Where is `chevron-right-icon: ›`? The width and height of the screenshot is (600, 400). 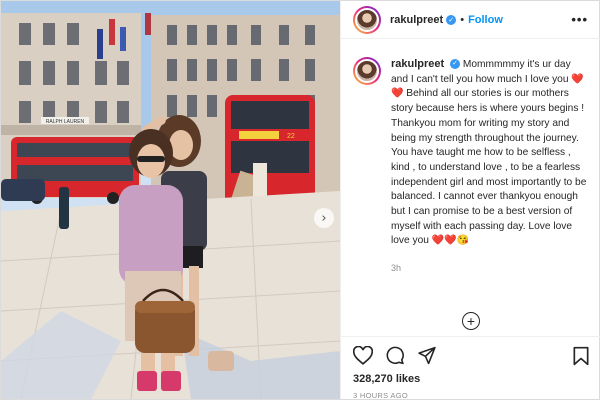
chevron-right-icon: › is located at coordinates (324, 218).